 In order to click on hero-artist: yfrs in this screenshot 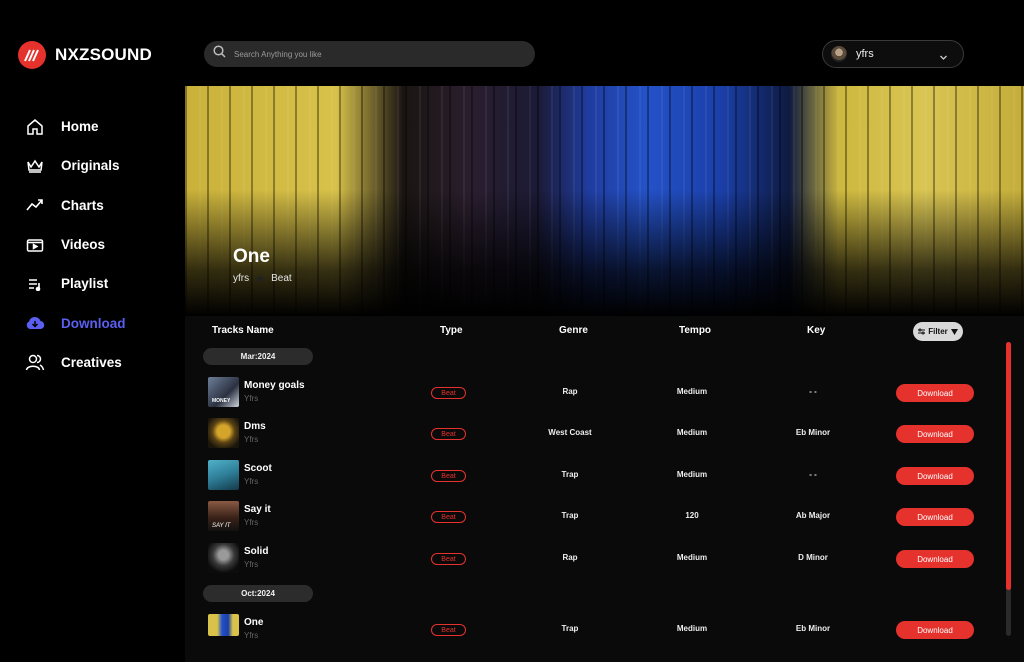, I will do `click(241, 278)`.